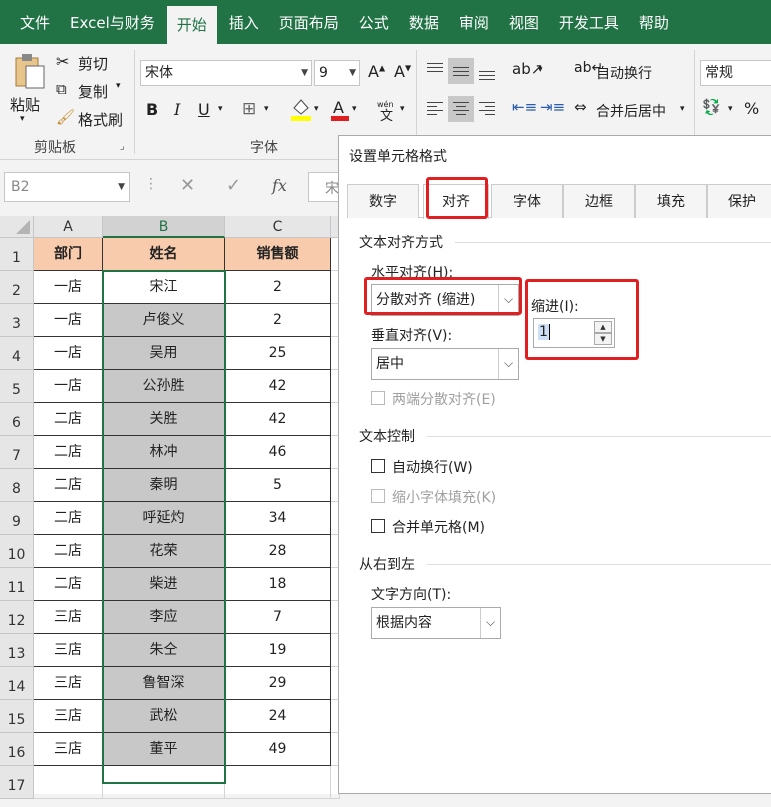 The width and height of the screenshot is (771, 807). I want to click on paste-dropdown-icon: ▾, so click(22, 119).